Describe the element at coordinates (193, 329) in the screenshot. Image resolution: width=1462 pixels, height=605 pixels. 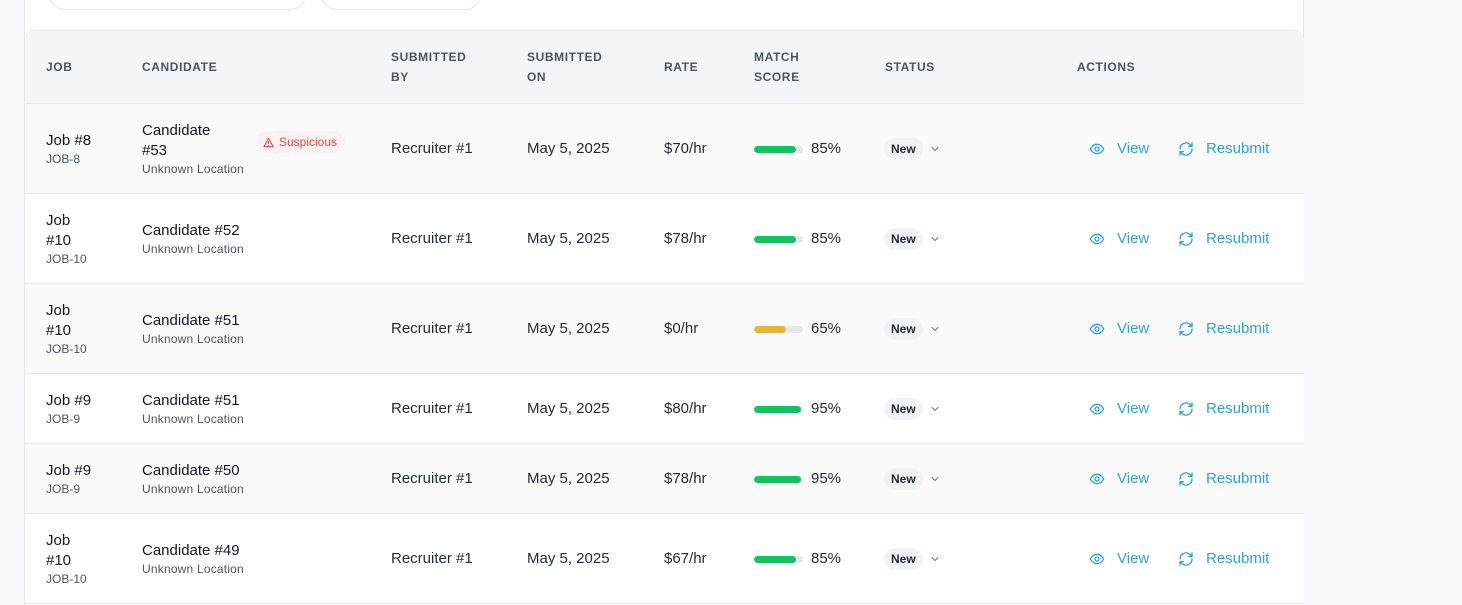
I see `candidate-cell: Candidate #51 Unknown Location` at that location.